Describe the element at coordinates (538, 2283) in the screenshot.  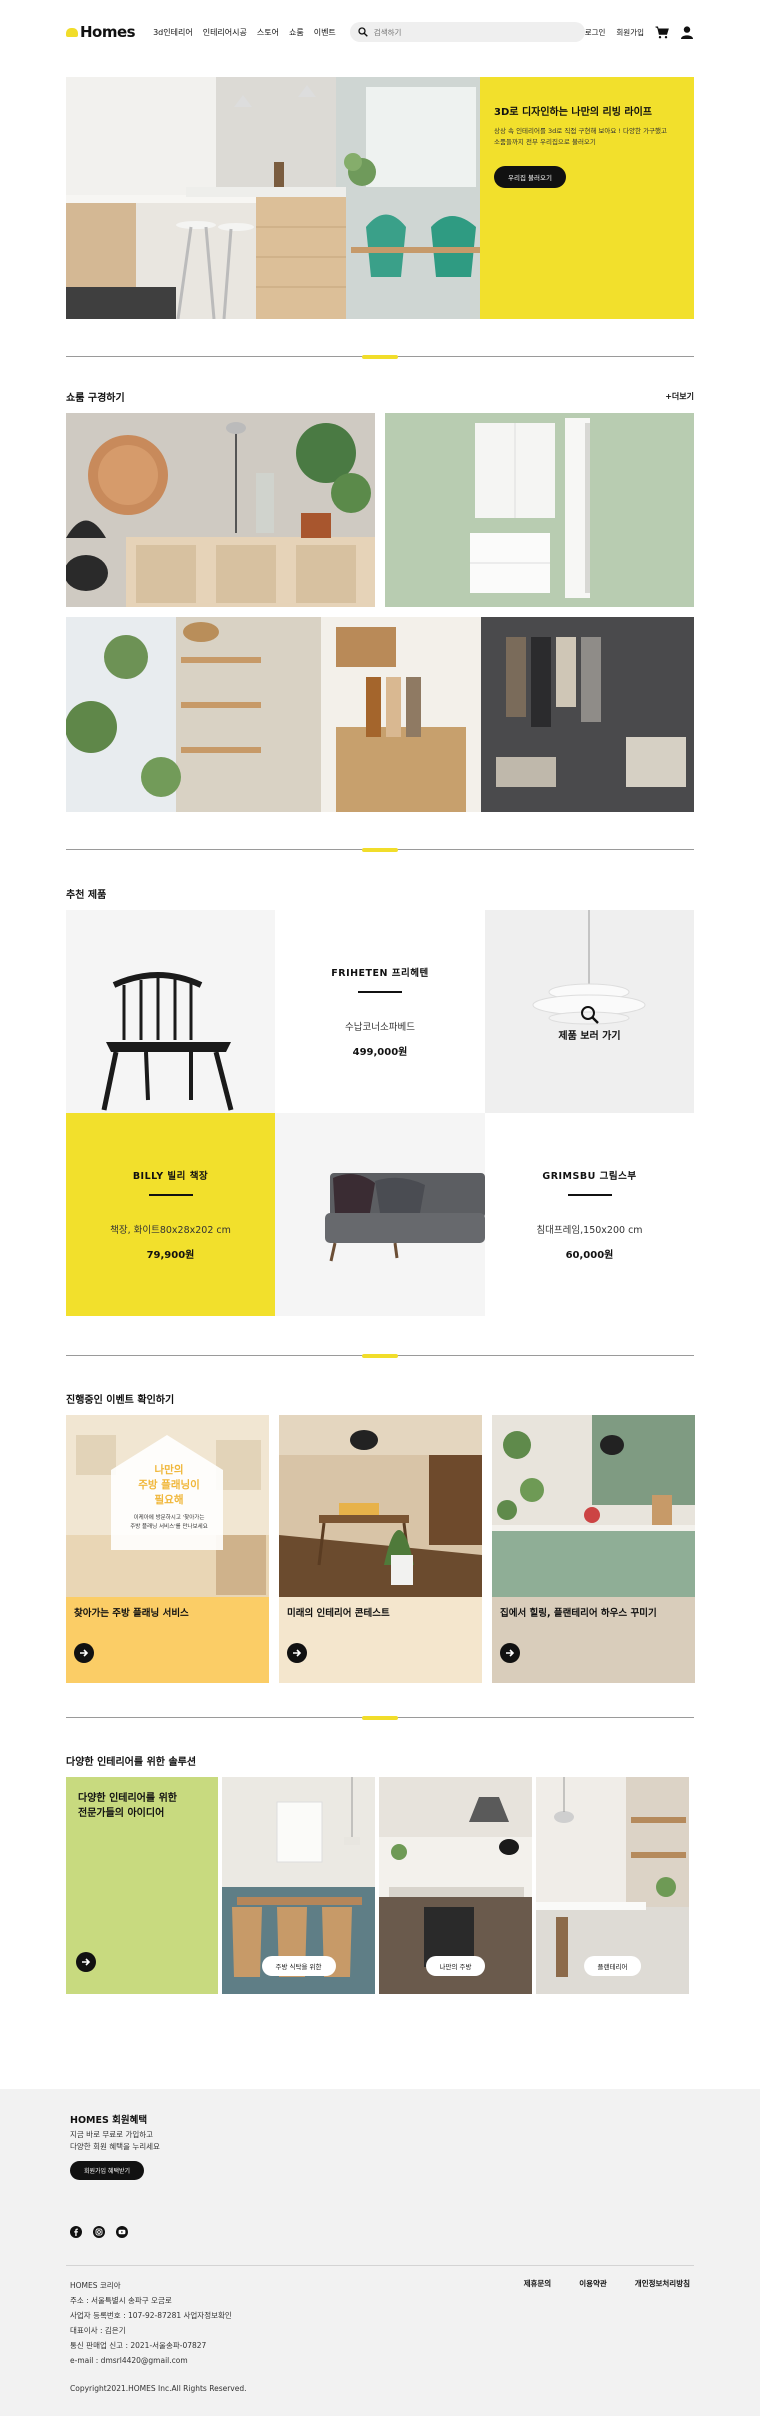
I see `footer-link-partnership: 제휴문의` at that location.